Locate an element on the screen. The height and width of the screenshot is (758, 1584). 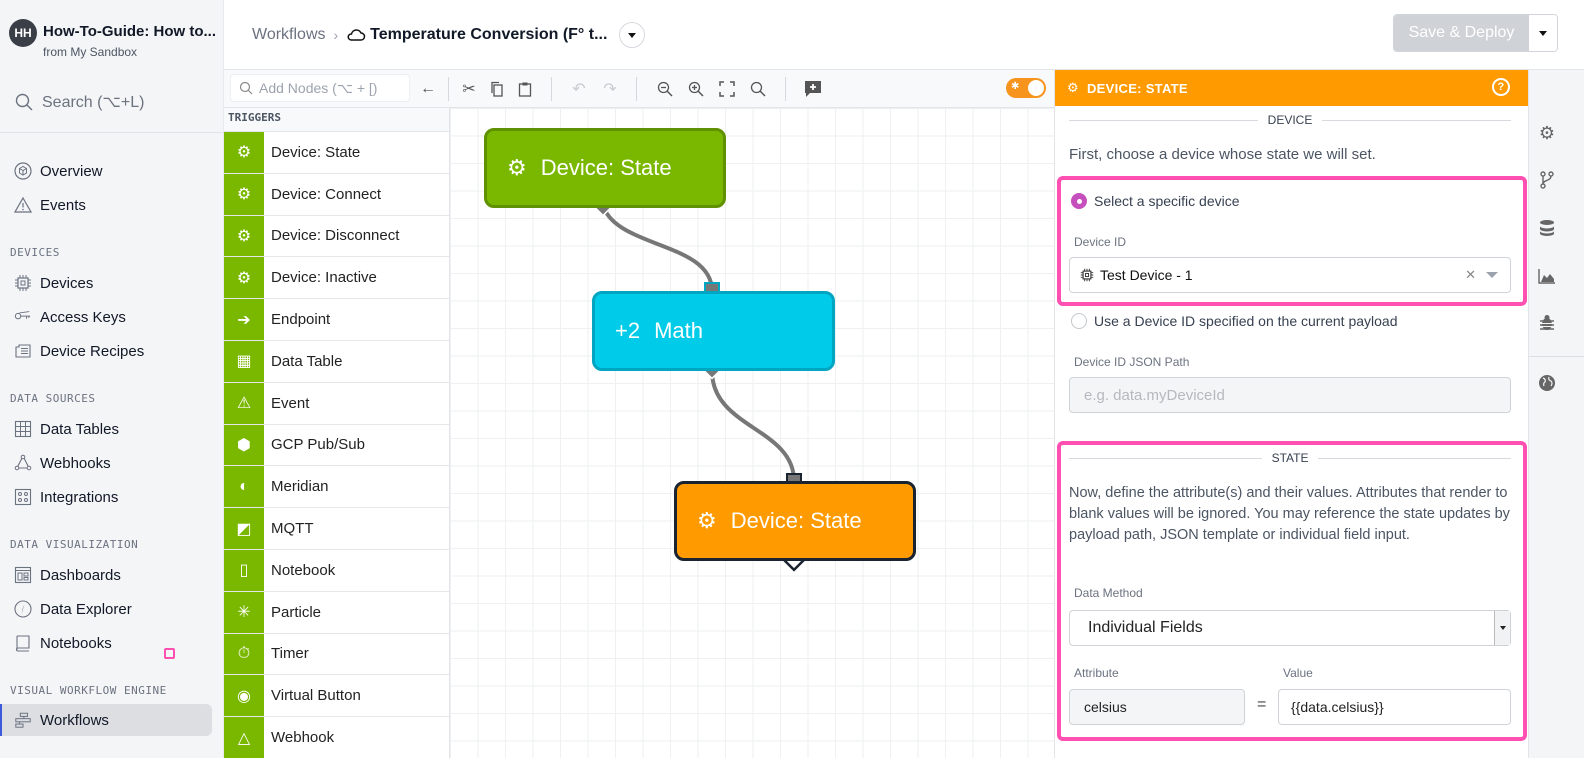
undo-icon: ↶ is located at coordinates (579, 89).